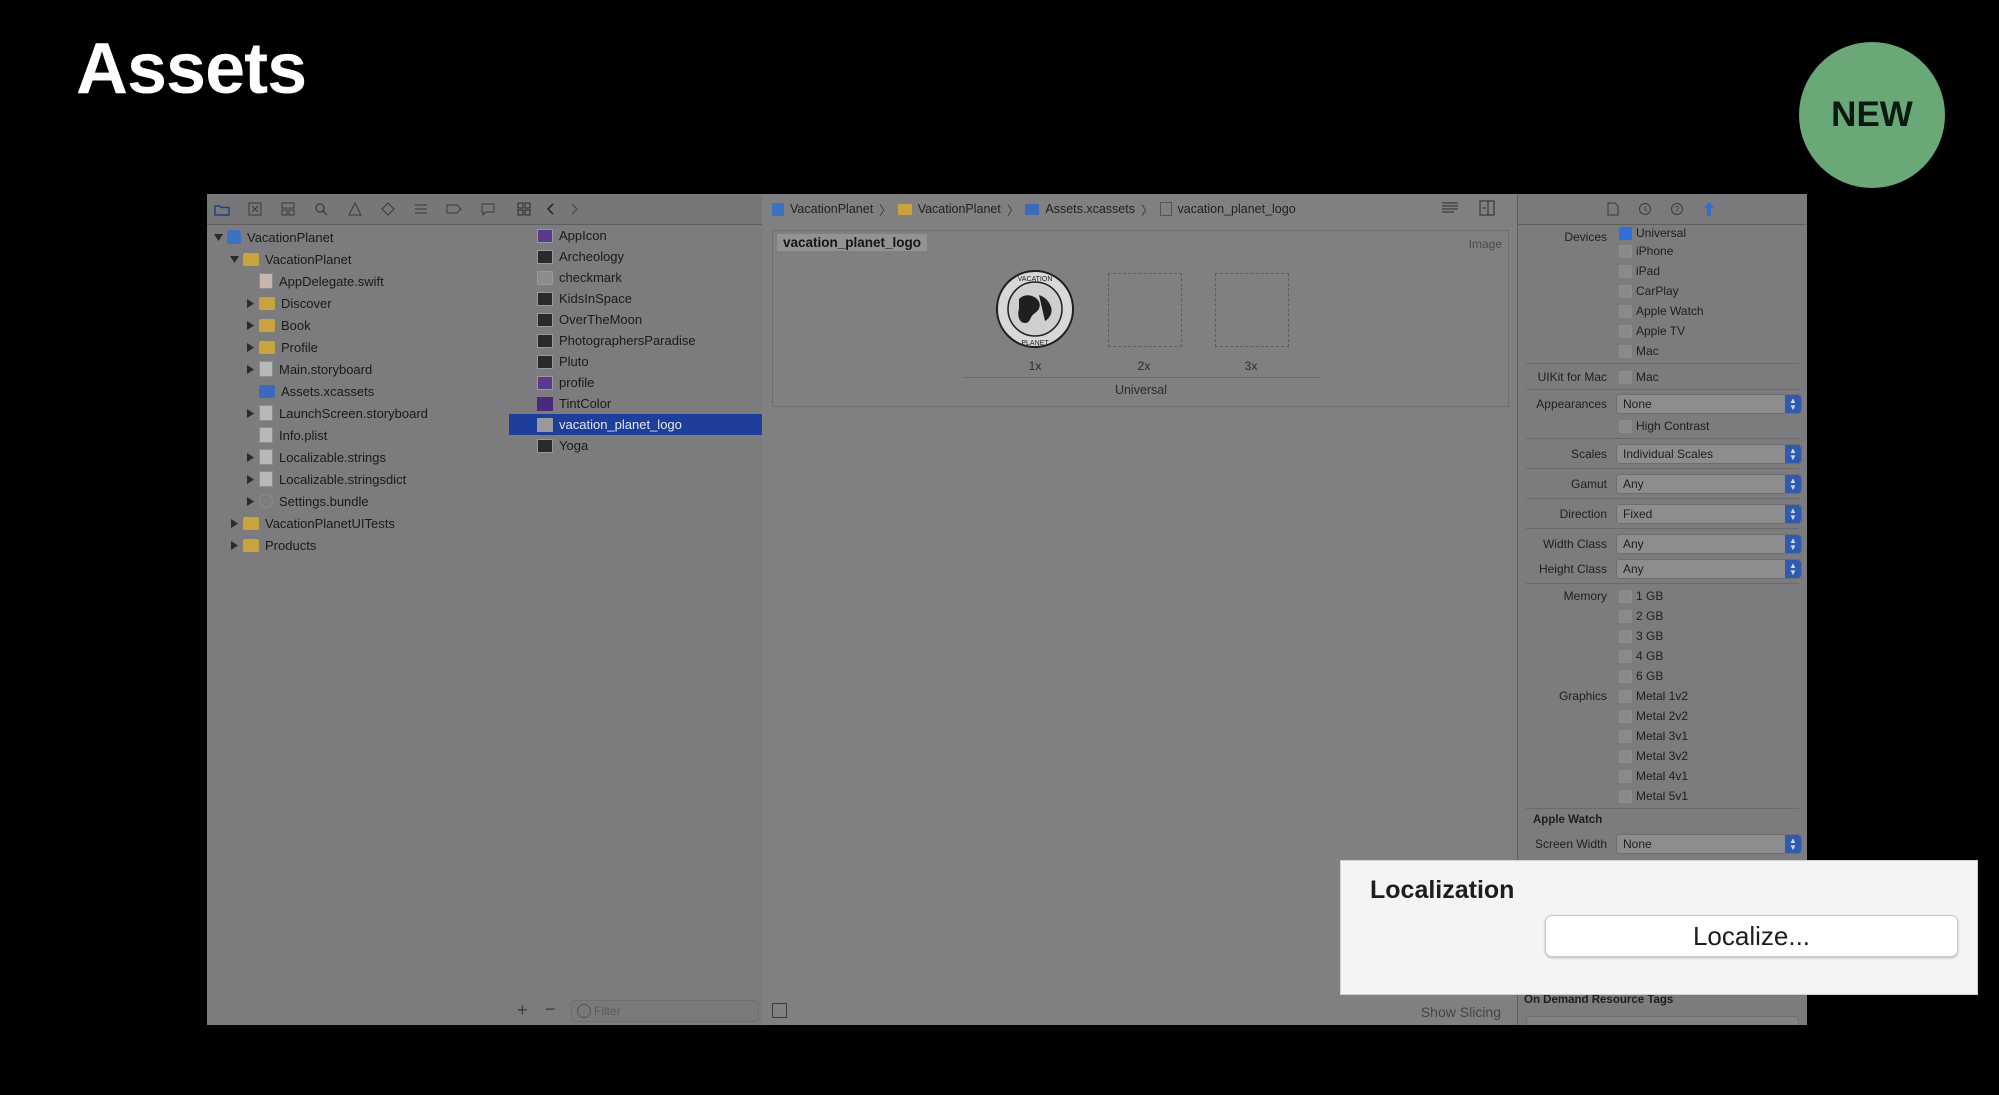 The height and width of the screenshot is (1095, 1999). I want to click on tags-field, so click(1662, 1020).